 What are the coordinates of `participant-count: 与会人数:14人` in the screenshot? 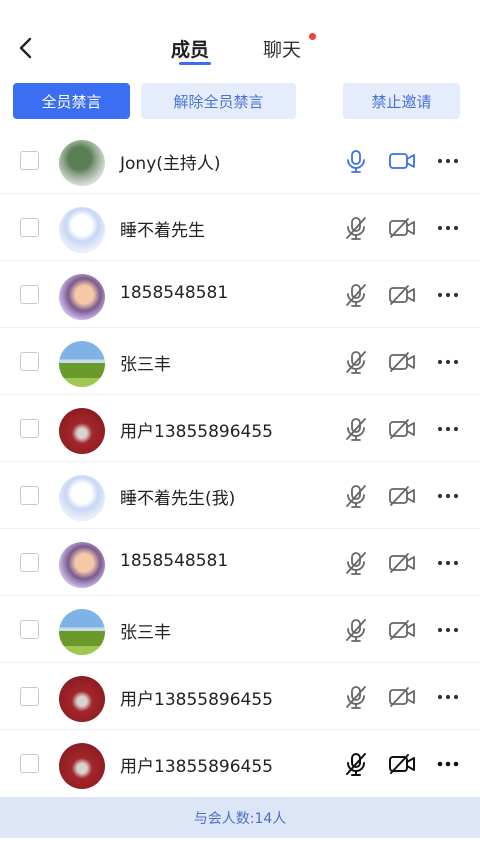 It's located at (240, 818).